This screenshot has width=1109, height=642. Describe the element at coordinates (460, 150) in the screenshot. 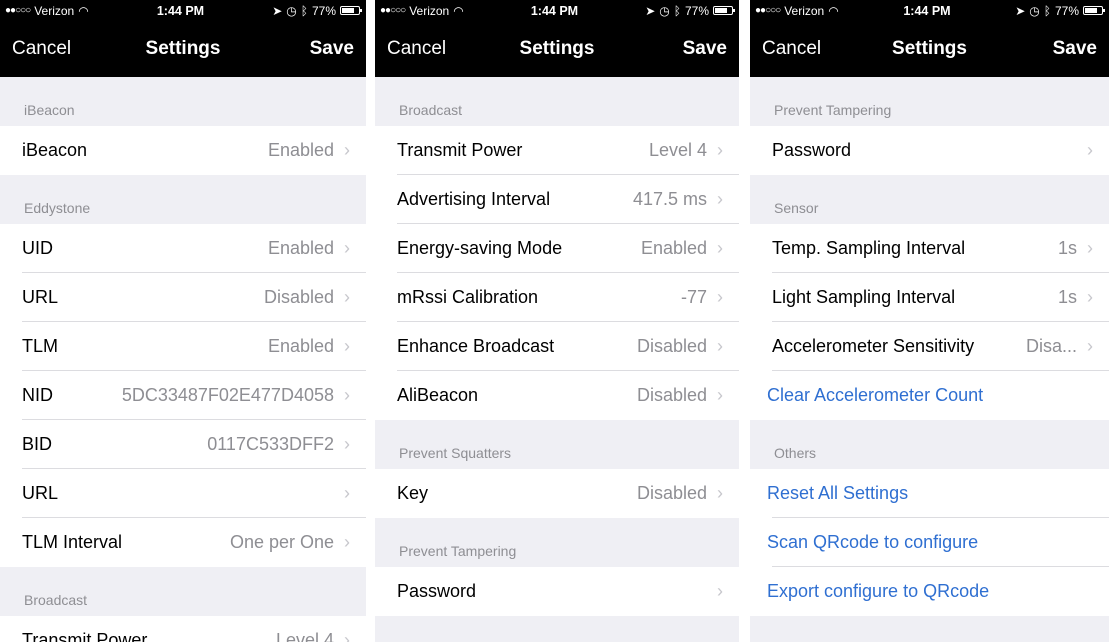

I see `row-label: Transmit Power` at that location.